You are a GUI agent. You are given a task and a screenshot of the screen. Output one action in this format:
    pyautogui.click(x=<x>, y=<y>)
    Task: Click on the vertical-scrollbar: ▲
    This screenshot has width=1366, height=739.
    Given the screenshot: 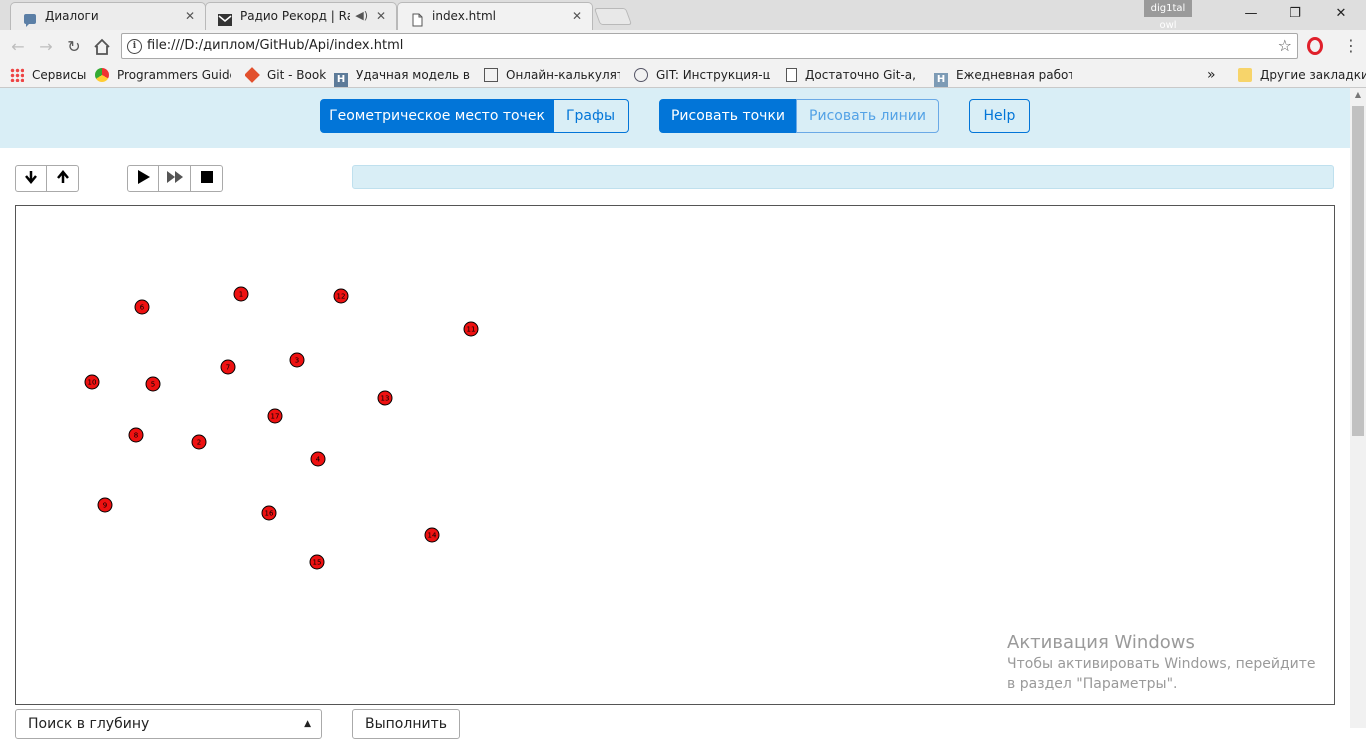 What is the action you would take?
    pyautogui.click(x=1358, y=408)
    